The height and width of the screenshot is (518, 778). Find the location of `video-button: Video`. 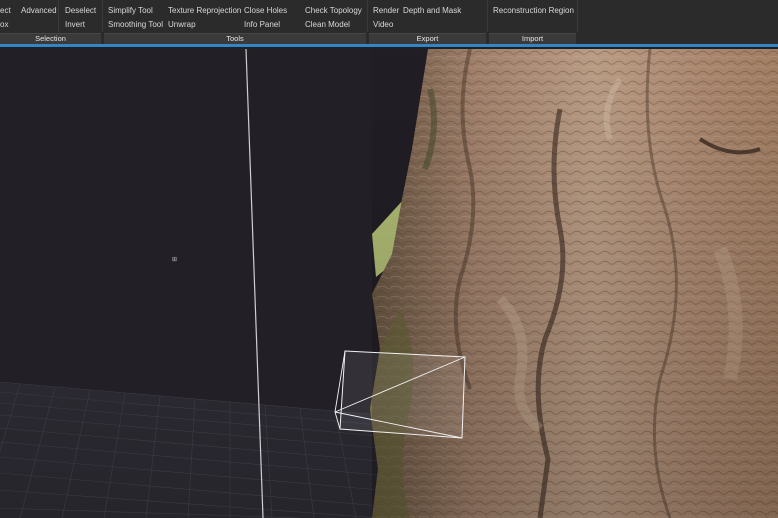

video-button: Video is located at coordinates (383, 25).